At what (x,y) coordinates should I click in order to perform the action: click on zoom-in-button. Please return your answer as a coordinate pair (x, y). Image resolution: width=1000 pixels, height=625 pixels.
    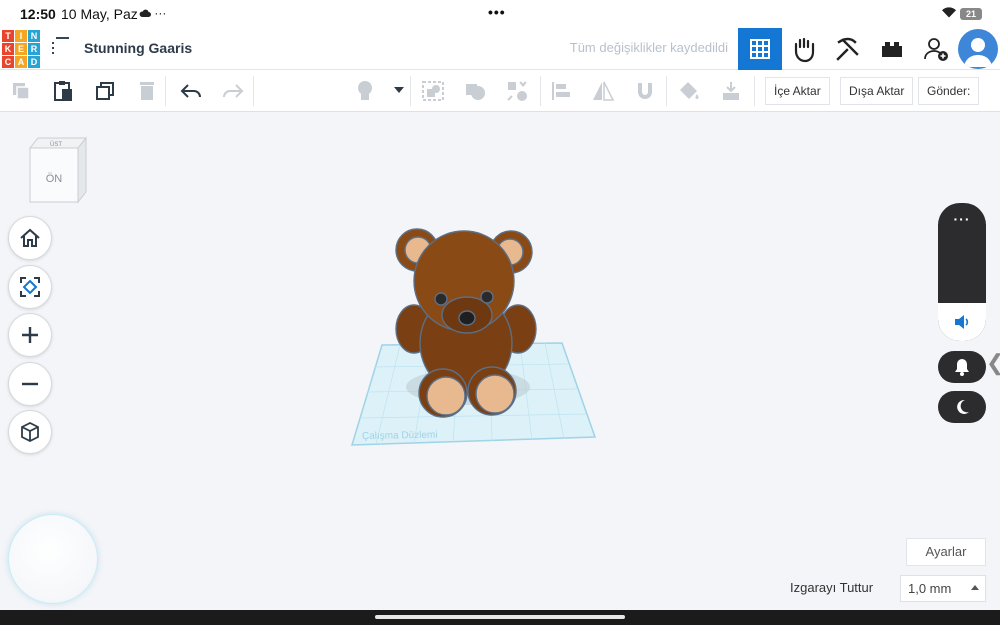
    Looking at the image, I should click on (30, 335).